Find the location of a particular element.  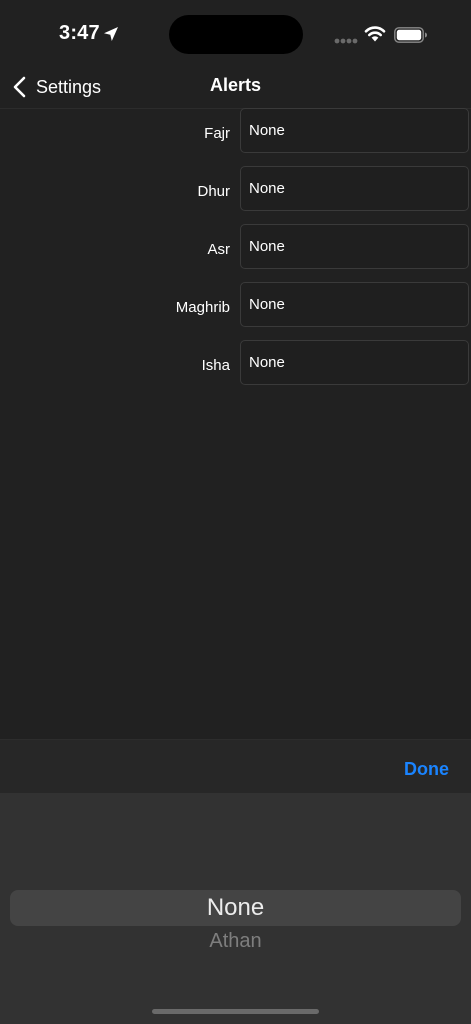

alert-select-asr: None is located at coordinates (354, 246).